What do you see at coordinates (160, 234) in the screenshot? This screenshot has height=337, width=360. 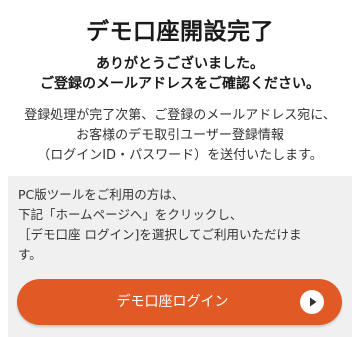 I see `pc-instruction-line: ［デモ口座 ログイン]を選択してご利用いただけま` at bounding box center [160, 234].